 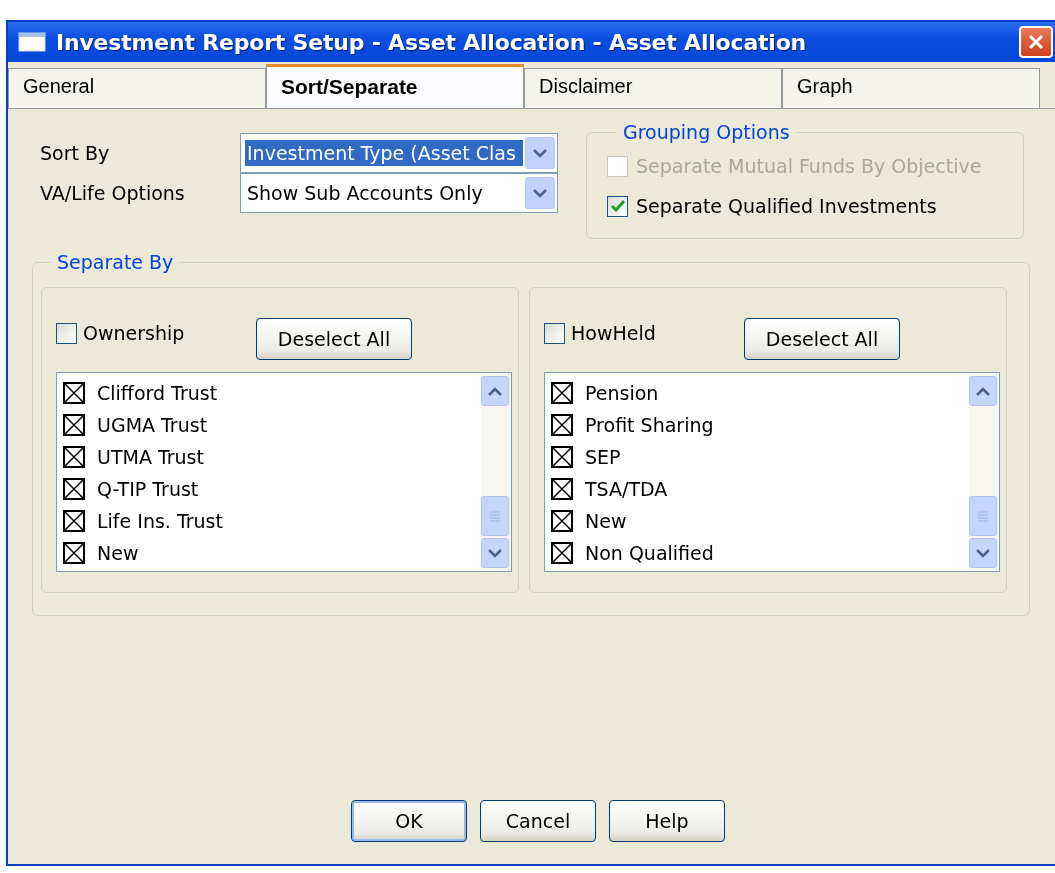 What do you see at coordinates (653, 88) in the screenshot?
I see `tab: Disclaimer` at bounding box center [653, 88].